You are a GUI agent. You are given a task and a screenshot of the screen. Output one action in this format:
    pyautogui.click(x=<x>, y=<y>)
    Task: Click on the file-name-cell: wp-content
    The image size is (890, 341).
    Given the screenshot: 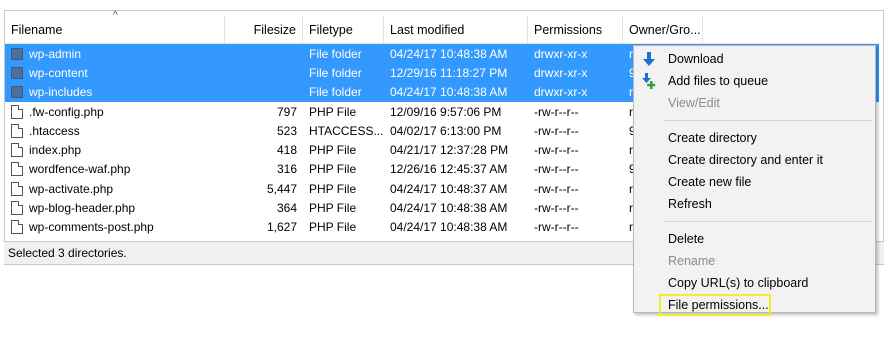 What is the action you would take?
    pyautogui.click(x=115, y=72)
    